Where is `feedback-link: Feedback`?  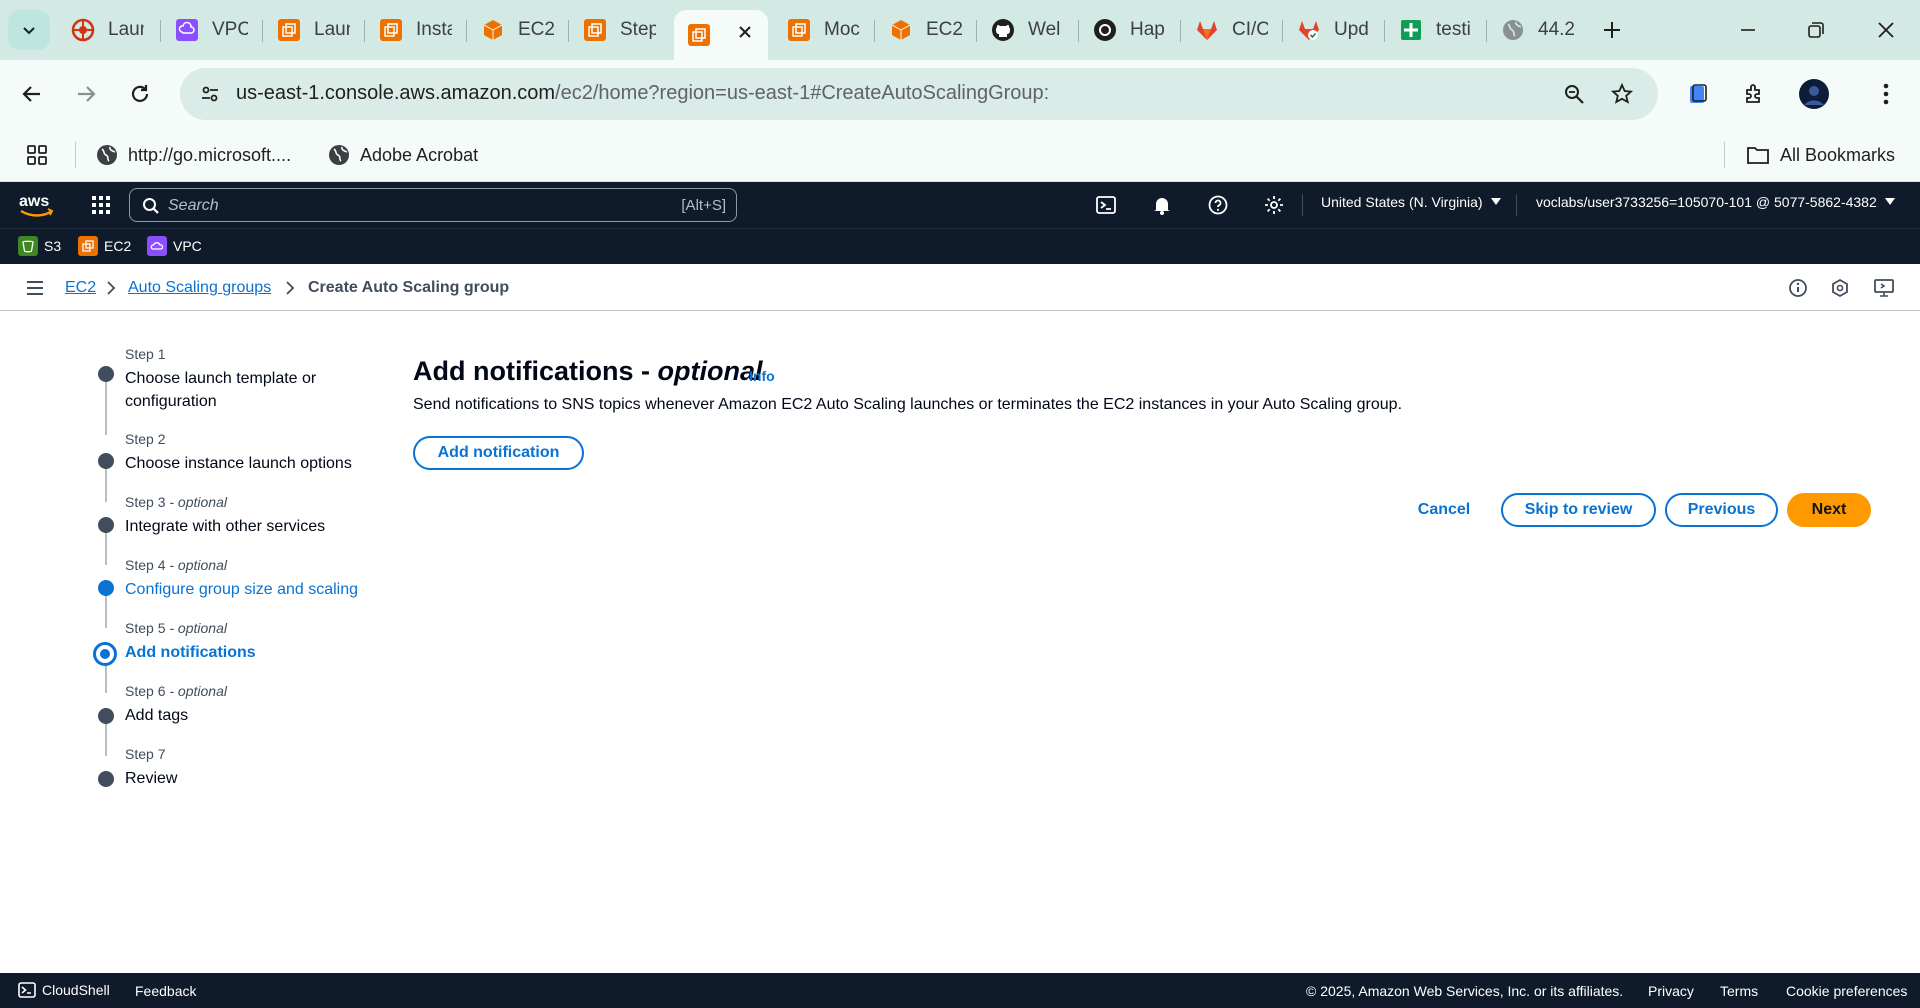 feedback-link: Feedback is located at coordinates (165, 991).